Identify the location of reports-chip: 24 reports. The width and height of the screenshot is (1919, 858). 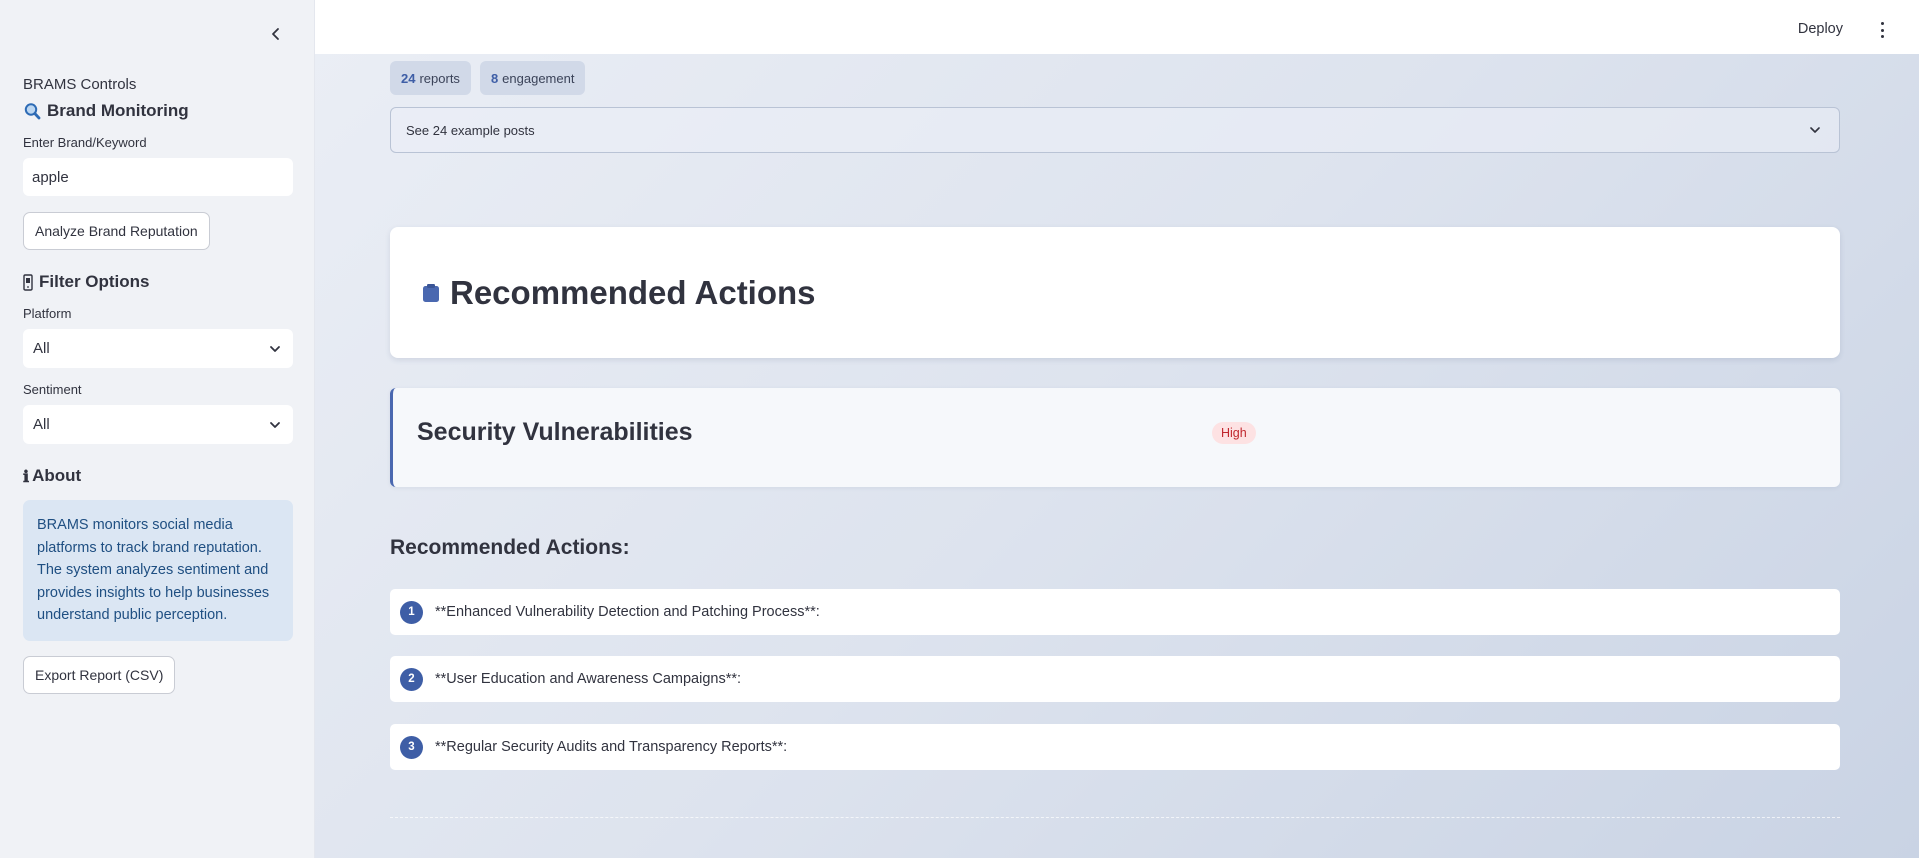
(430, 78).